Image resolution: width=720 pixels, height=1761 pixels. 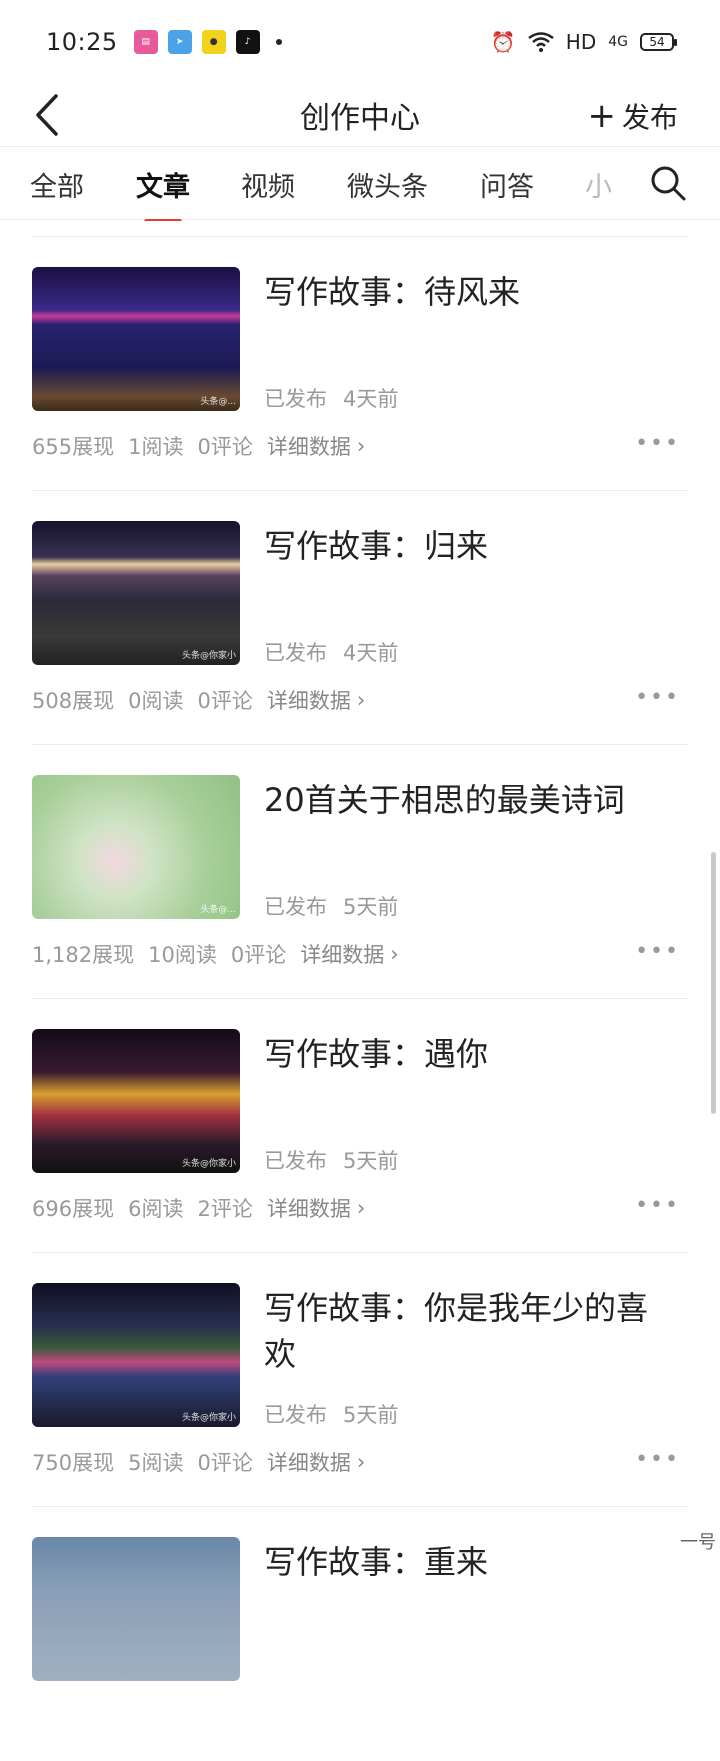 What do you see at coordinates (247, 42) in the screenshot?
I see `tiktok-icon: ♪` at bounding box center [247, 42].